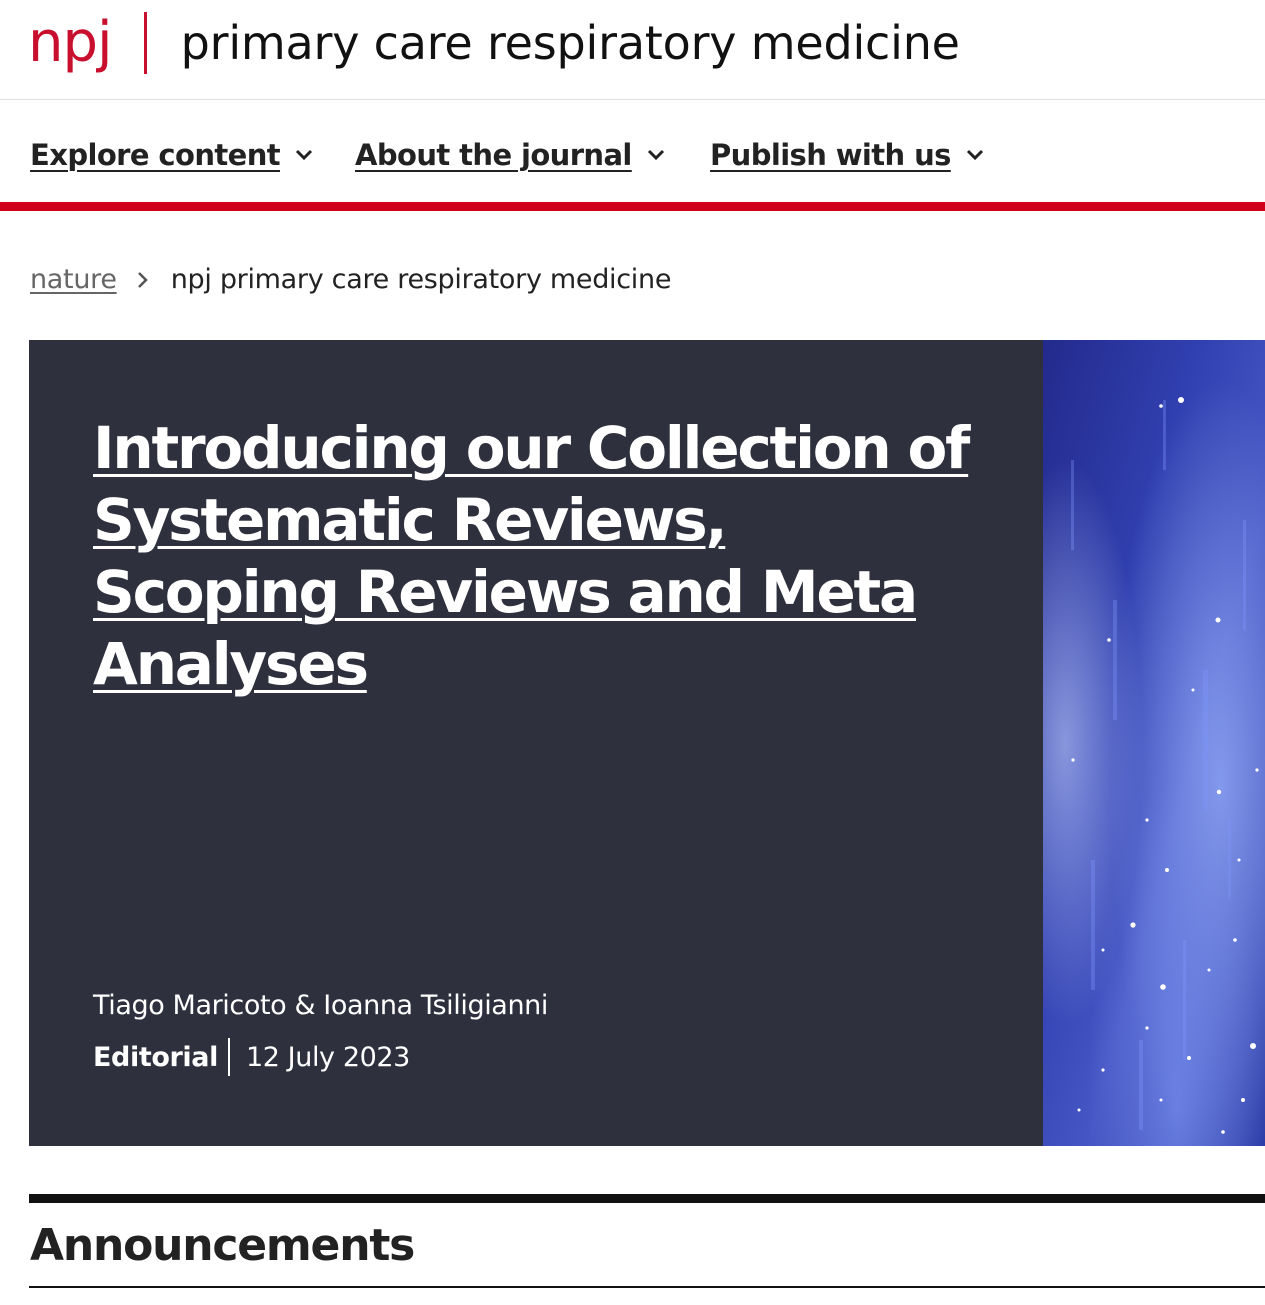 The height and width of the screenshot is (1305, 1265). What do you see at coordinates (327, 1057) in the screenshot?
I see `article-date: 12 July 2023` at bounding box center [327, 1057].